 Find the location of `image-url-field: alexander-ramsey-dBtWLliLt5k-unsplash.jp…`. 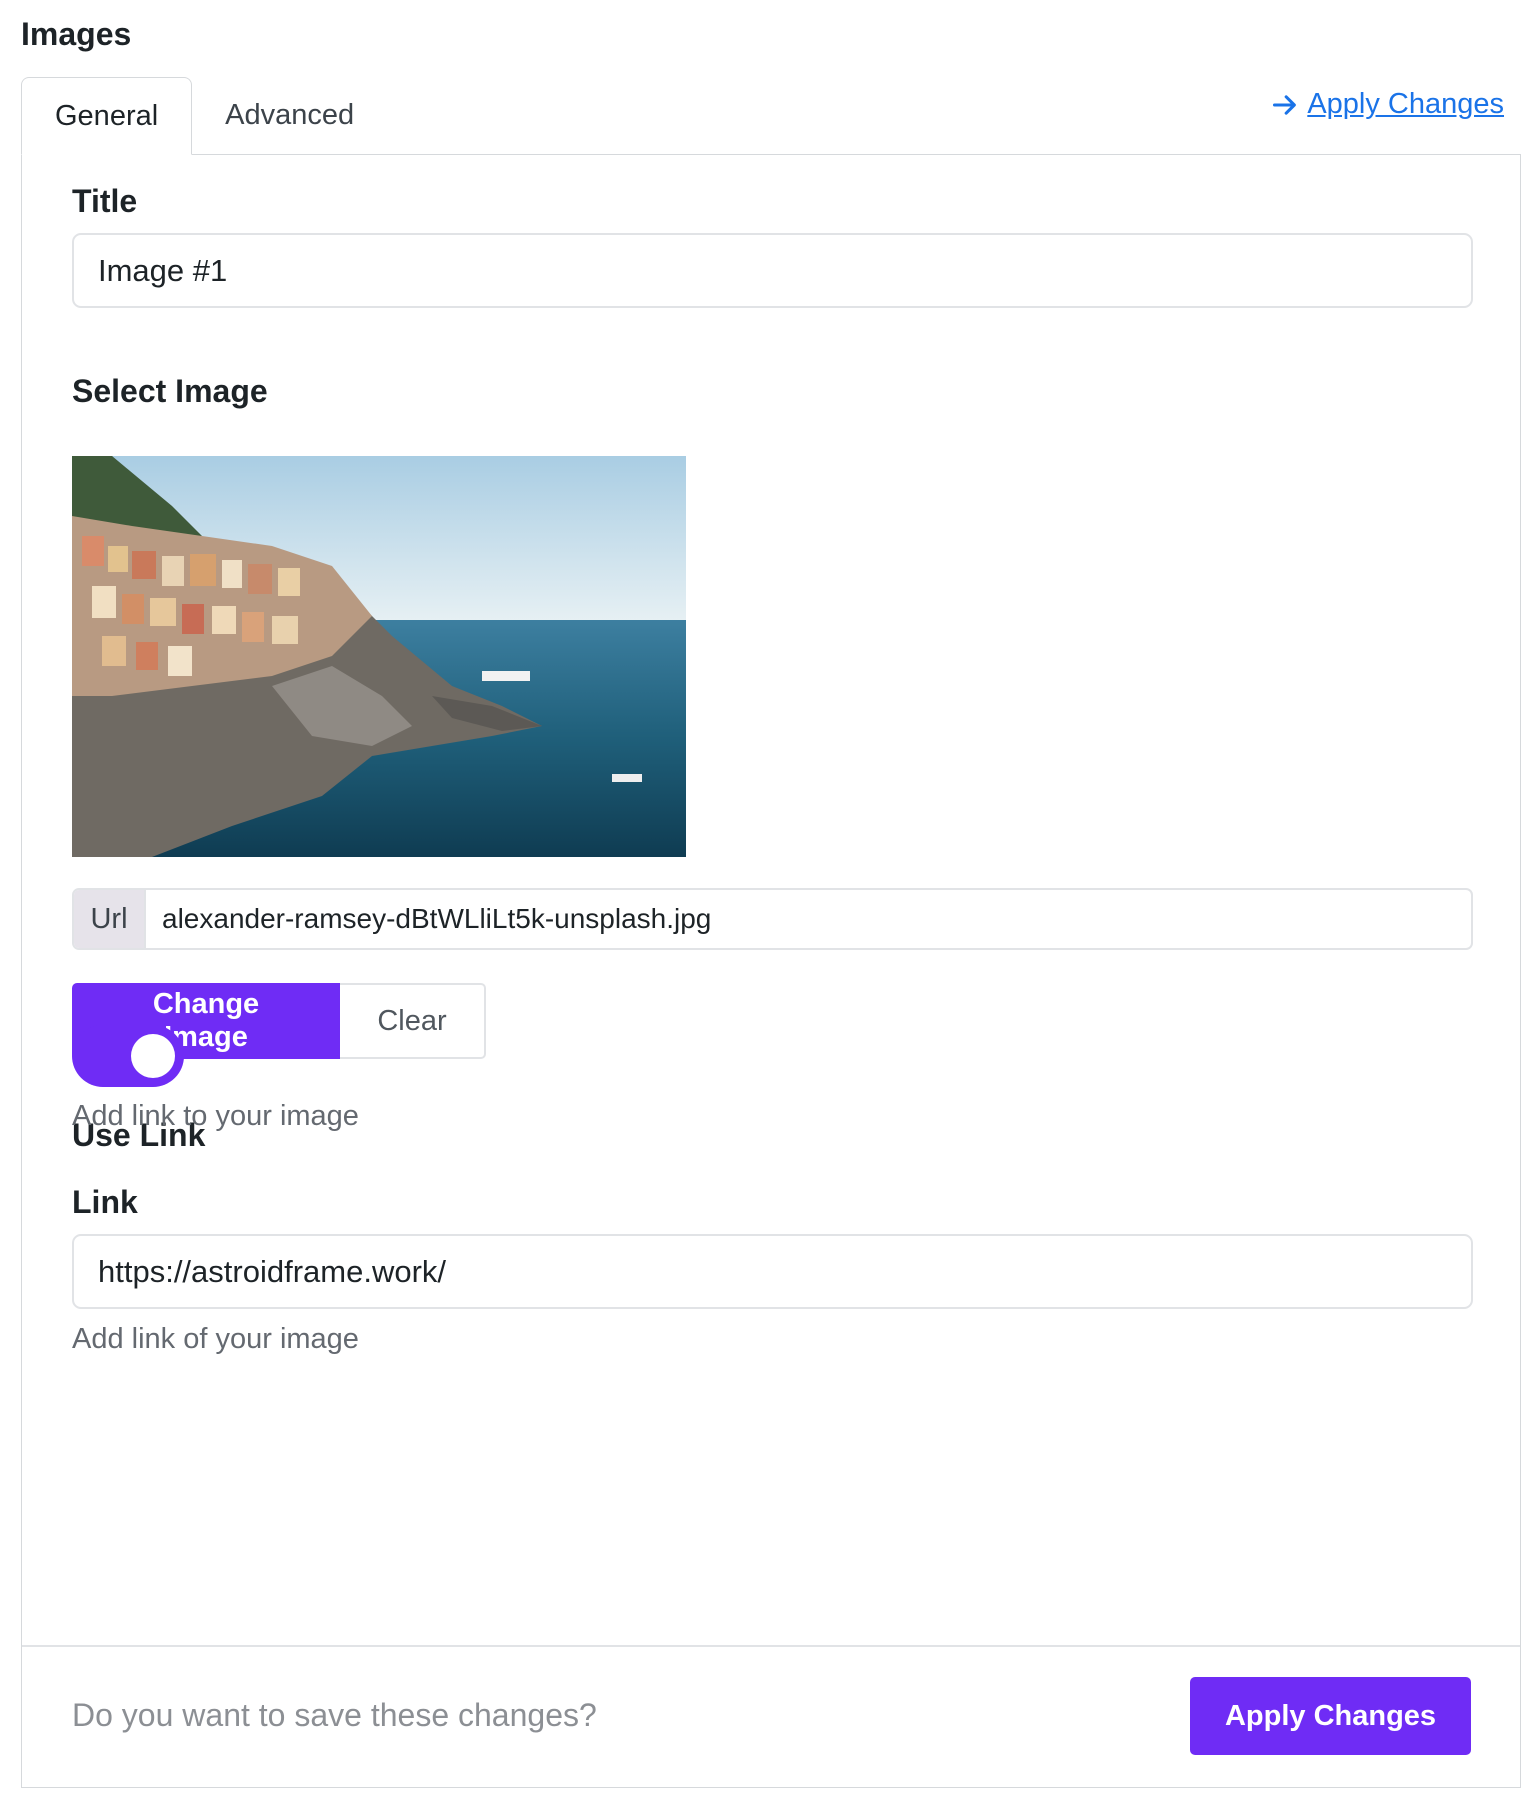

image-url-field: alexander-ramsey-dBtWLliLt5k-unsplash.jp… is located at coordinates (808, 919).